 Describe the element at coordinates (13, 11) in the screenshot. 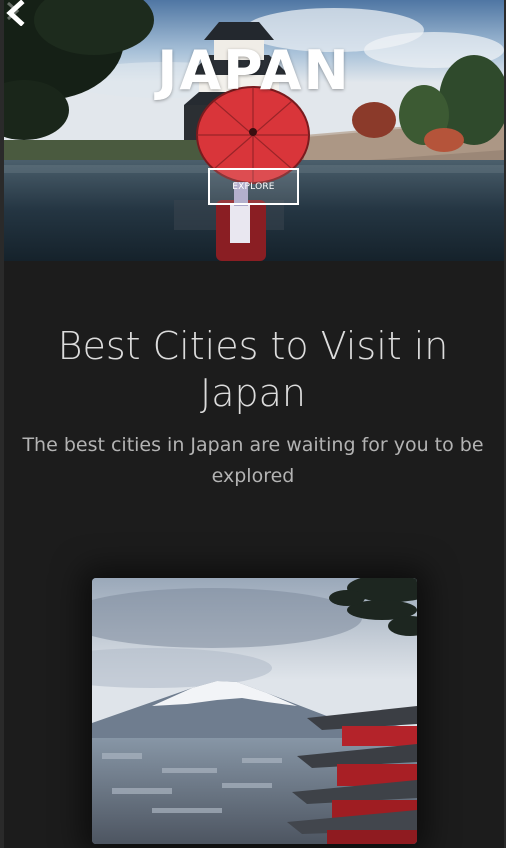

I see `chevron-right-icon` at that location.